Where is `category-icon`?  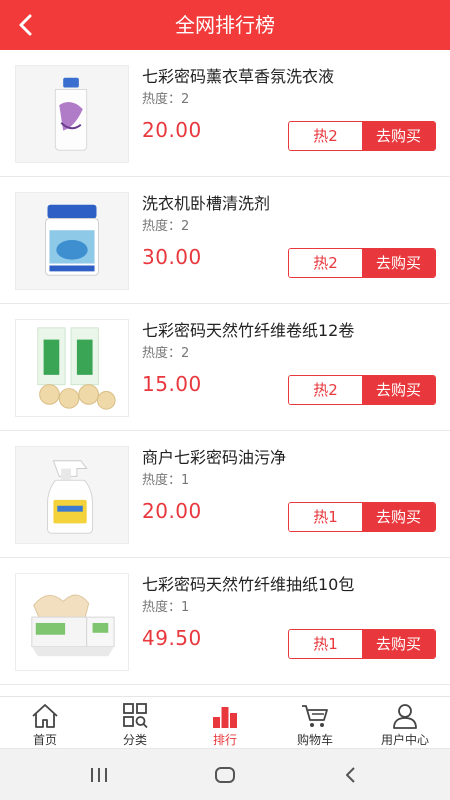 category-icon is located at coordinates (135, 716).